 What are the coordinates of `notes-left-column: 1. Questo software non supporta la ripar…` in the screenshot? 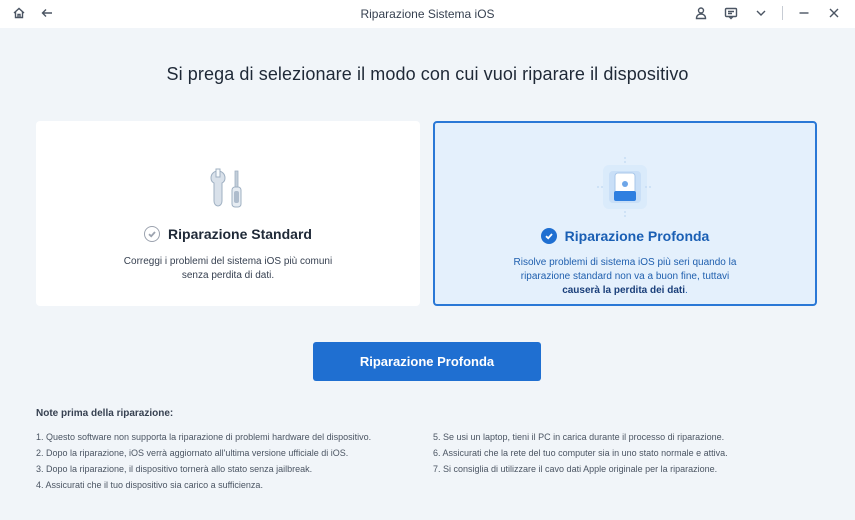 It's located at (216, 463).